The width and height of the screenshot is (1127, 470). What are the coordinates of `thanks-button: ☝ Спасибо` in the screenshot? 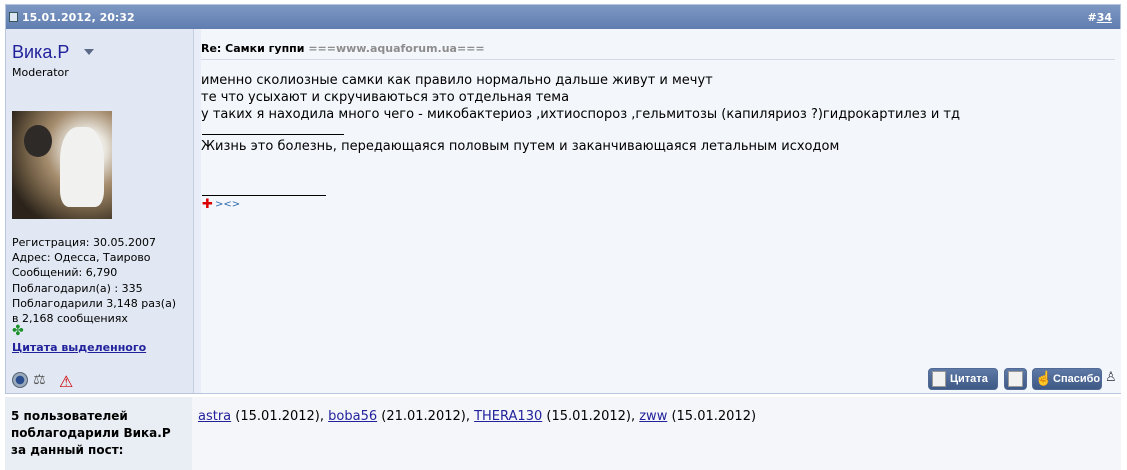 It's located at (1067, 379).